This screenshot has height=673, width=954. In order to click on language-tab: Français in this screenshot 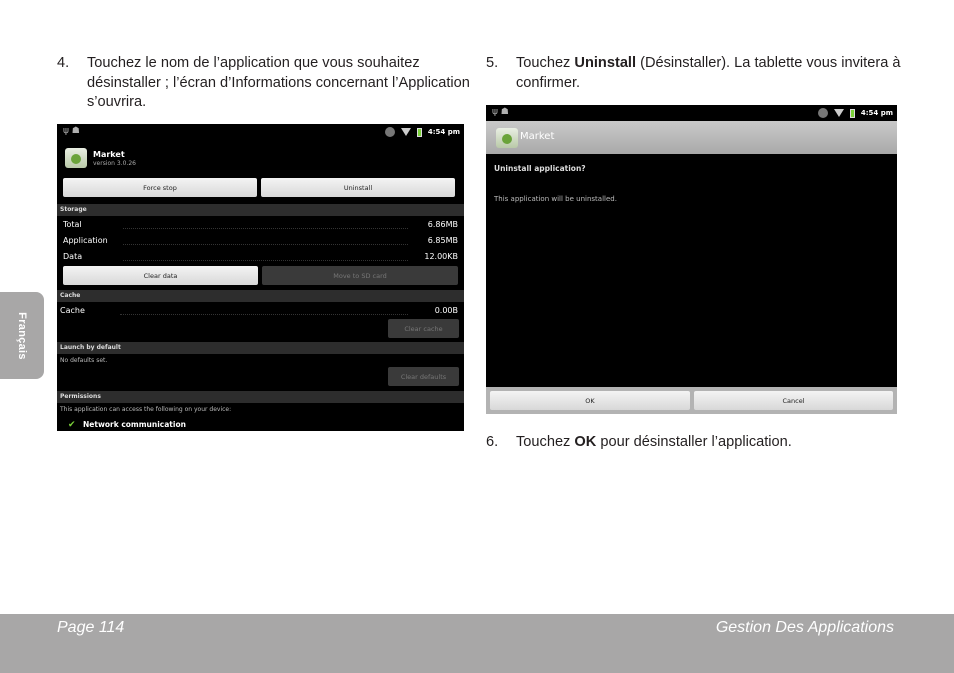, I will do `click(22, 335)`.